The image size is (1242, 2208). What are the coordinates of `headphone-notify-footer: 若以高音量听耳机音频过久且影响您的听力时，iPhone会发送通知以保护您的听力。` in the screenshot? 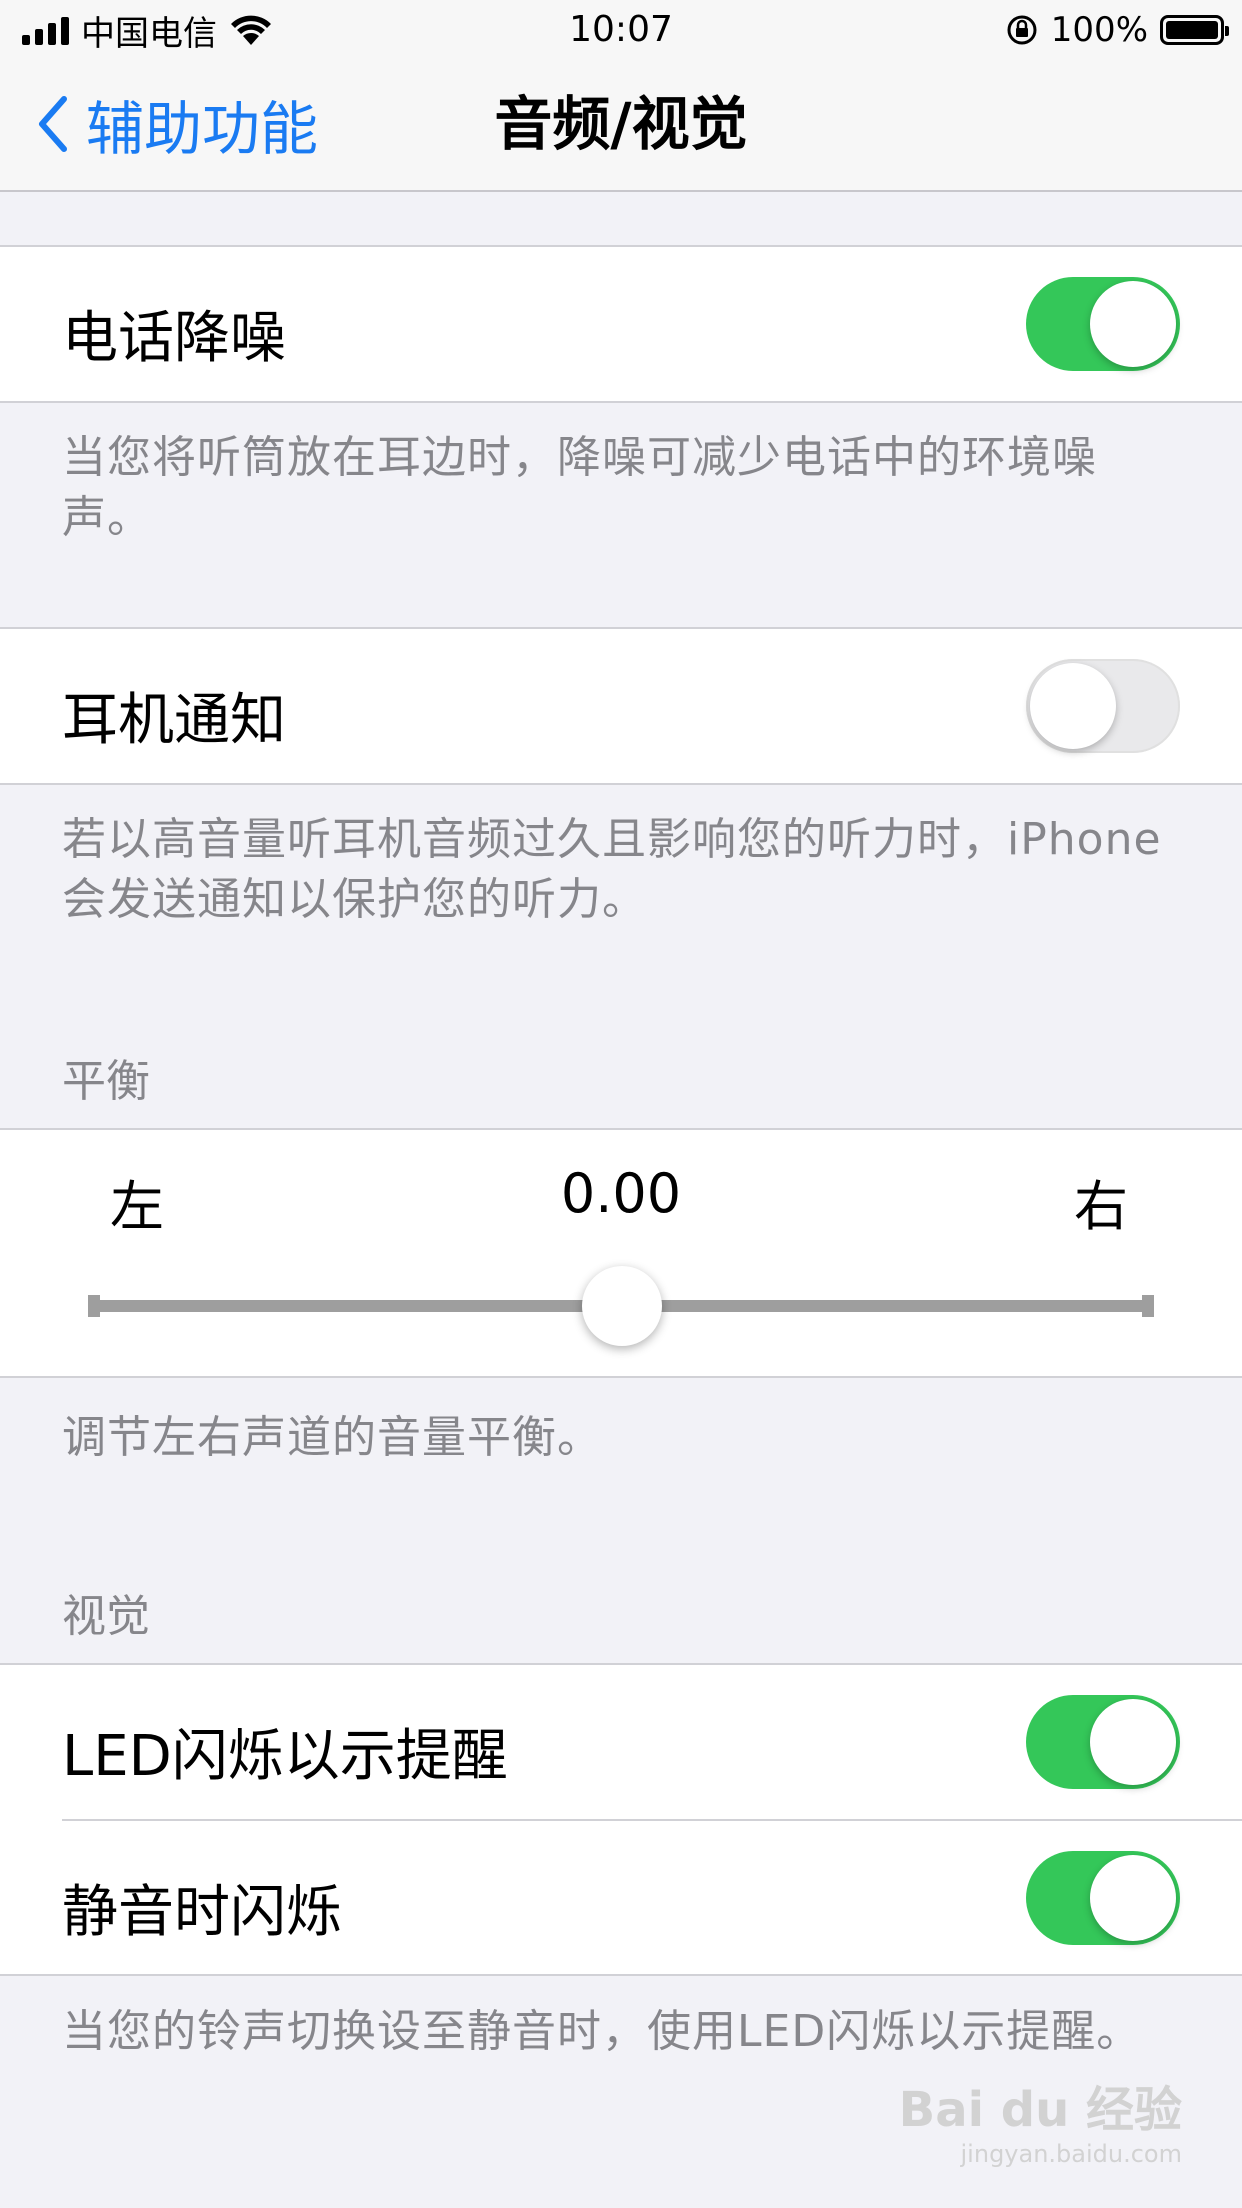 It's located at (612, 869).